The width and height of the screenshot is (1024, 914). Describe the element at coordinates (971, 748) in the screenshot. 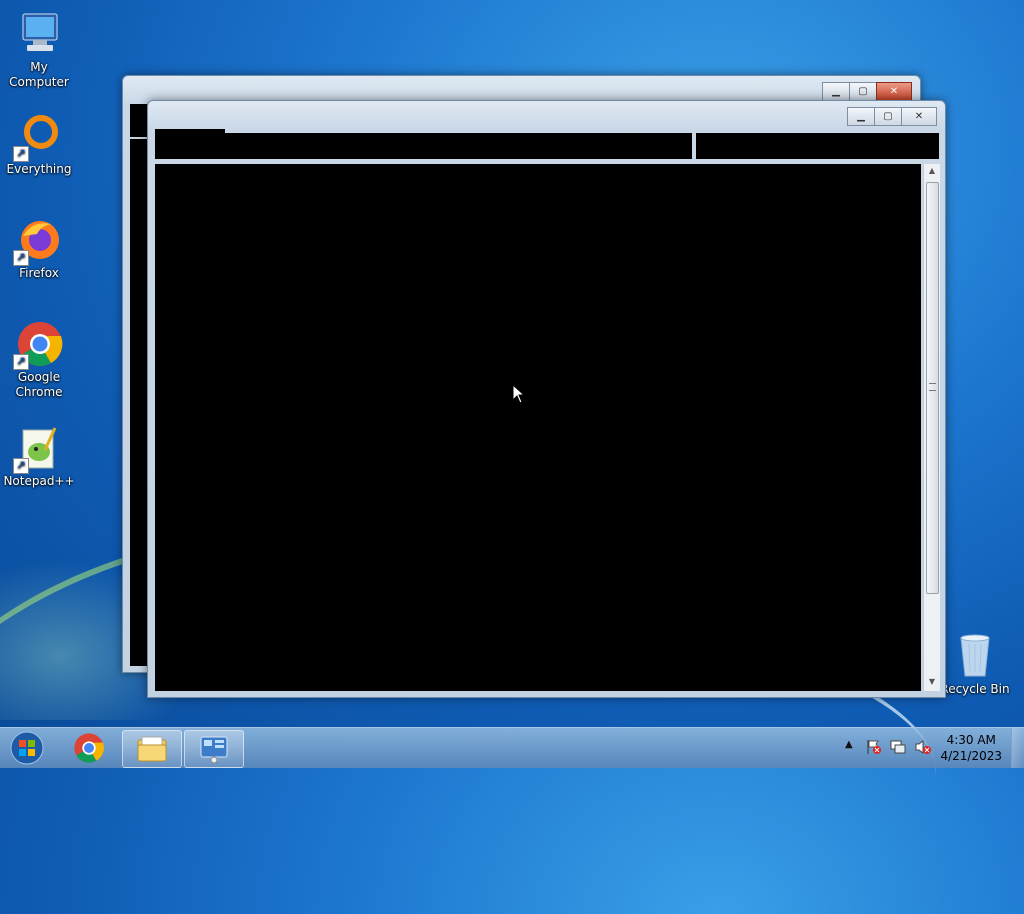

I see `clock: 4:30 AM 4/21/2023` at that location.